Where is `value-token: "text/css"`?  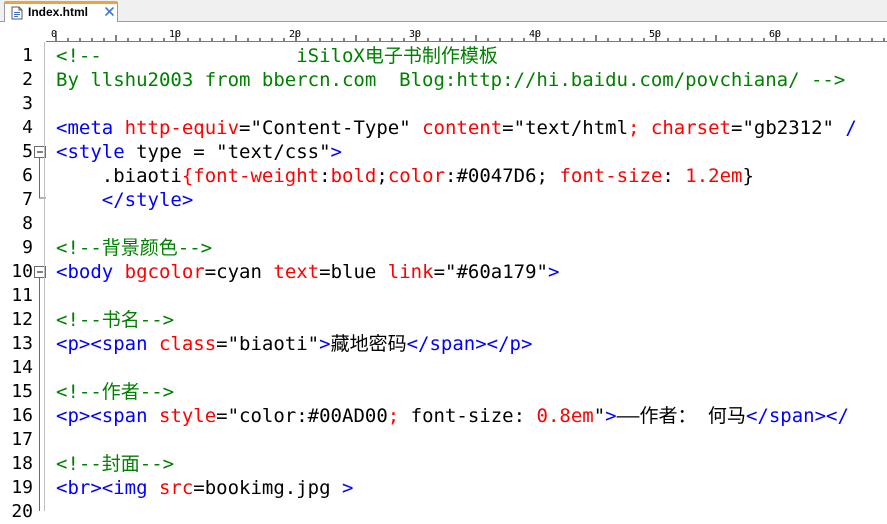
value-token: "text/css" is located at coordinates (273, 152).